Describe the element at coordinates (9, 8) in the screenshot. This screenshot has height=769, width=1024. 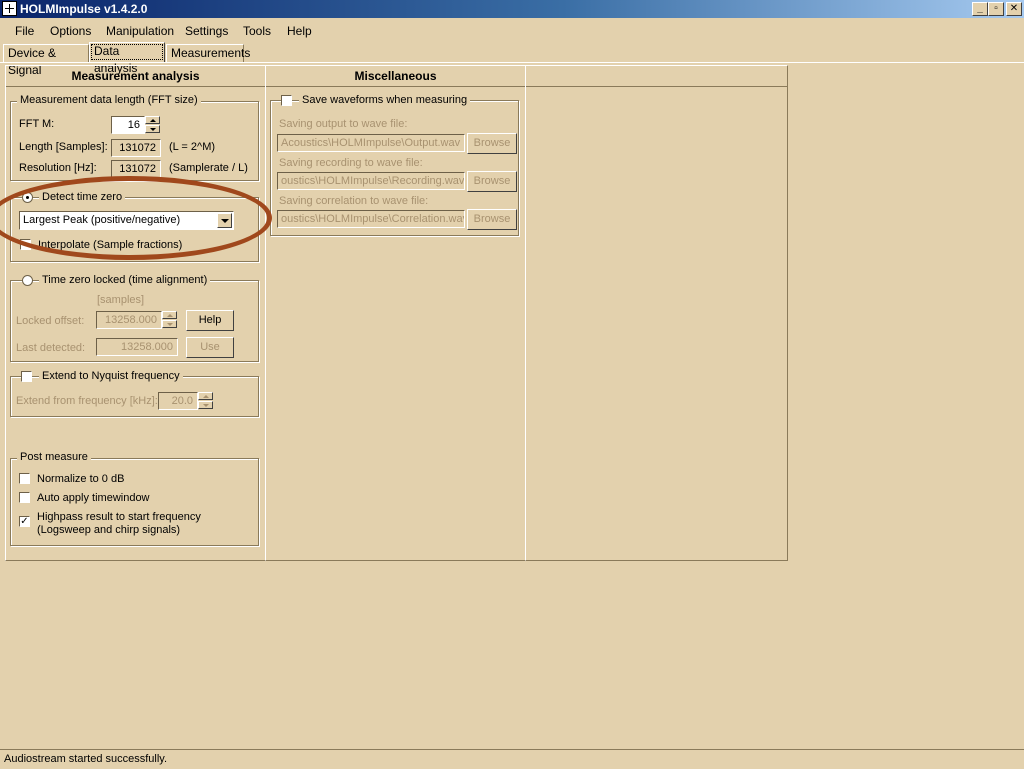
I see `app-icon` at that location.